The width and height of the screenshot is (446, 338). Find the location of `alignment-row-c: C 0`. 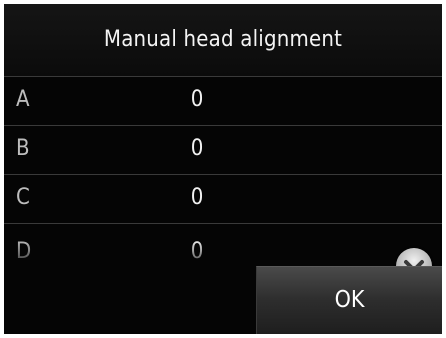

alignment-row-c: C 0 is located at coordinates (223, 199).